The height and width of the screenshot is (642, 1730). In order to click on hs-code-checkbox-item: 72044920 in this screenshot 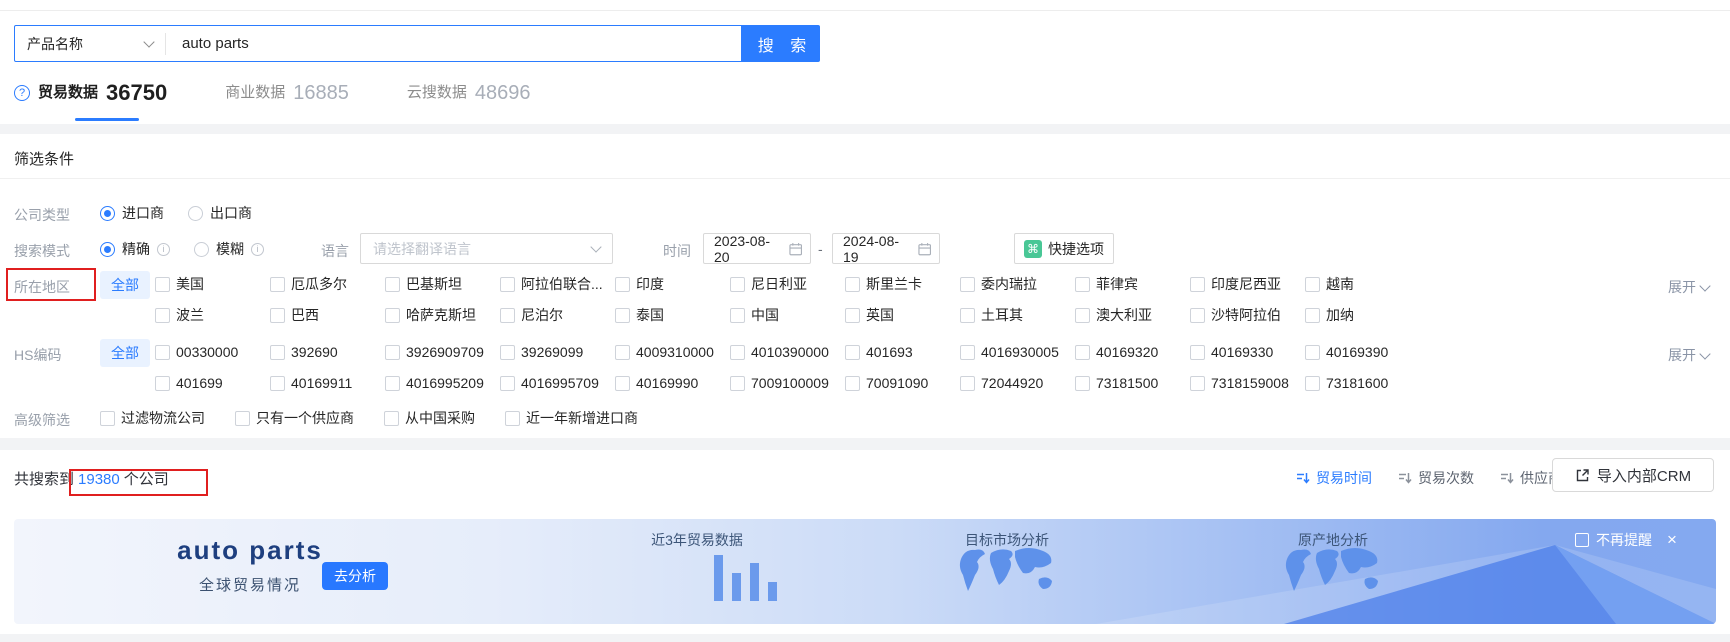, I will do `click(1017, 383)`.